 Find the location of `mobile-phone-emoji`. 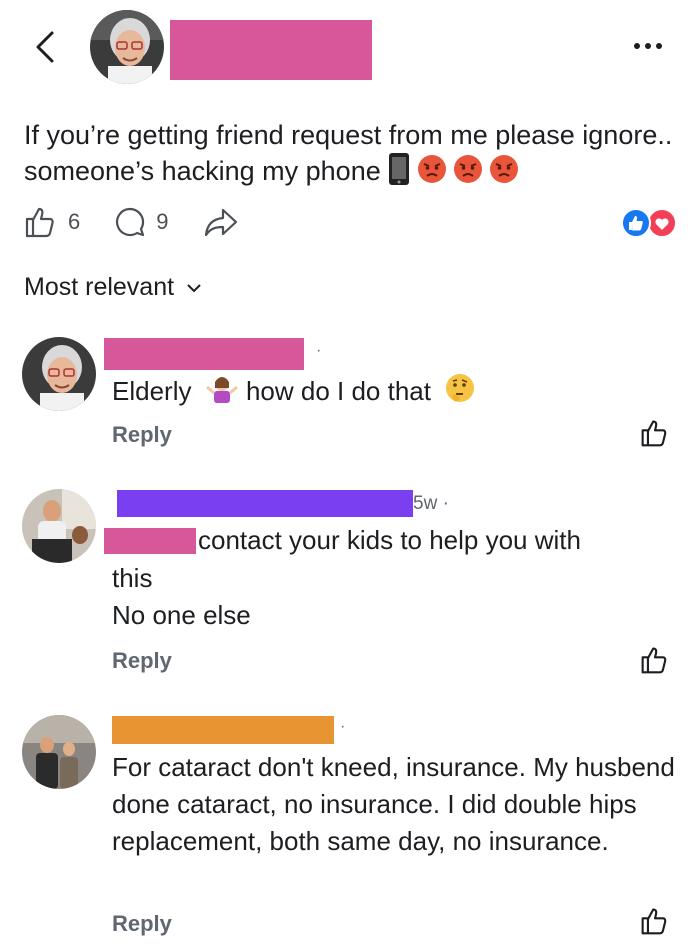

mobile-phone-emoji is located at coordinates (399, 173).